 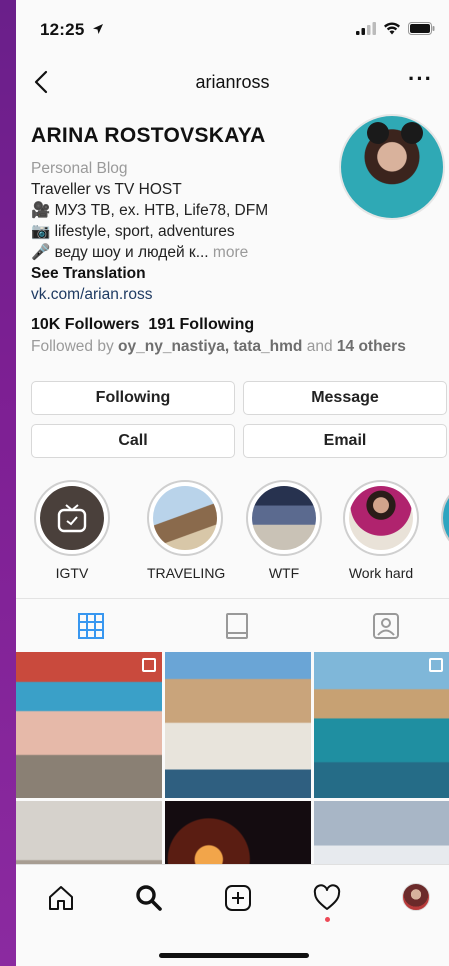 I want to click on signal-icon, so click(x=366, y=28).